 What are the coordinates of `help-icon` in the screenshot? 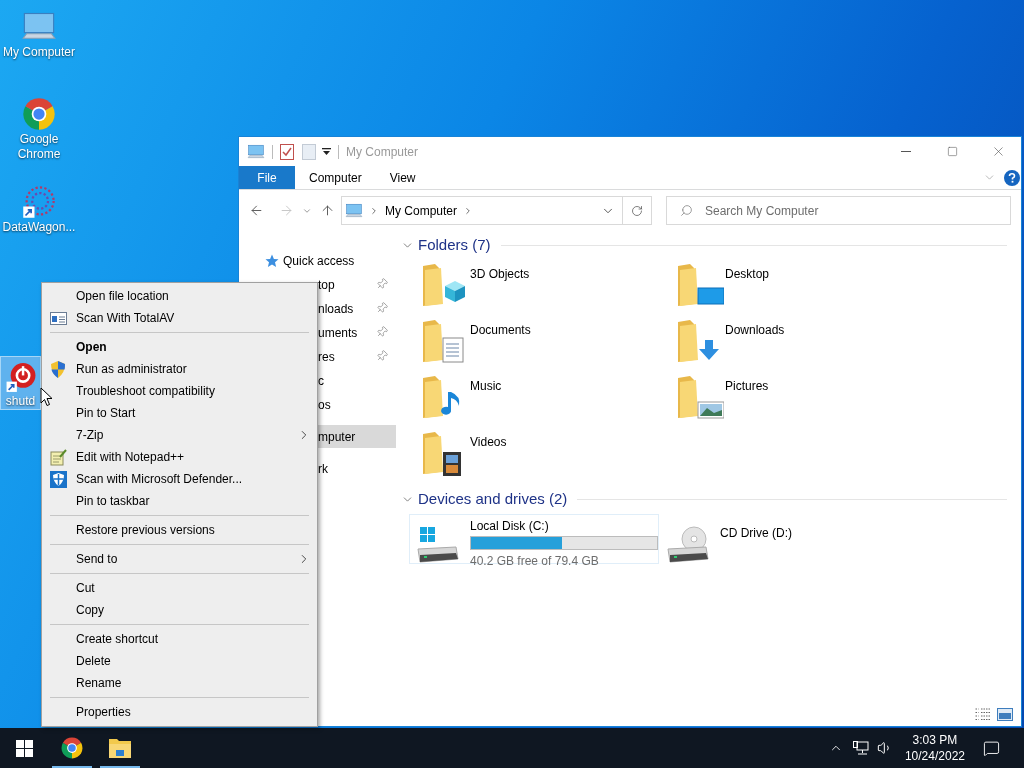 It's located at (1012, 177).